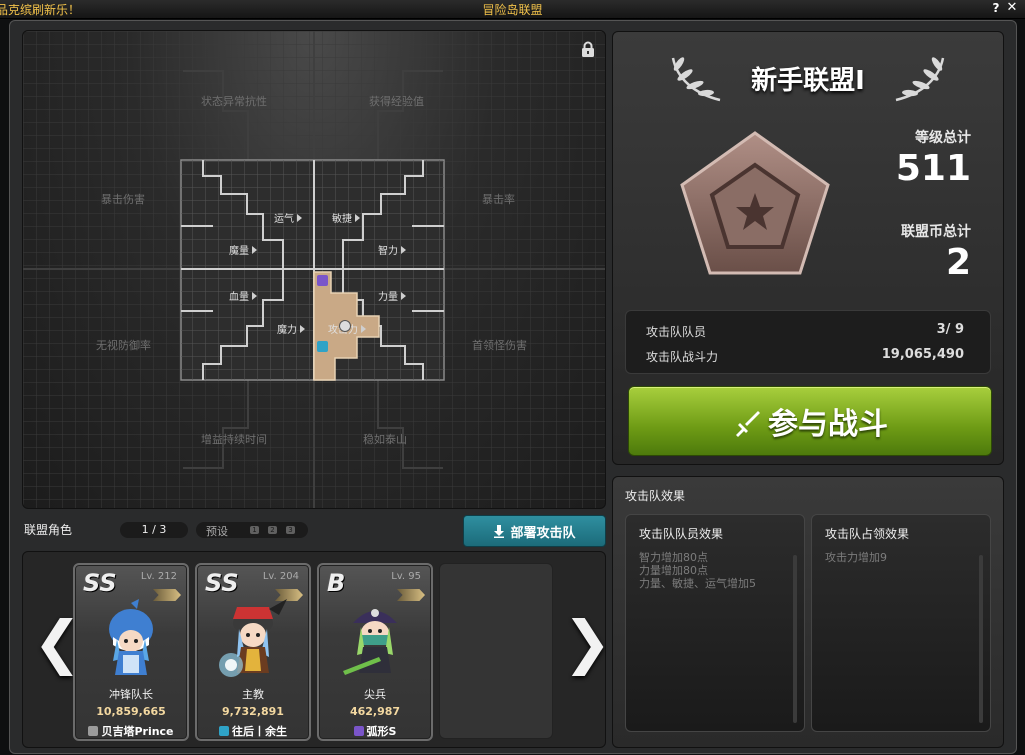 The width and height of the screenshot is (1025, 755). I want to click on inner-label-mp: 魔量, so click(243, 249).